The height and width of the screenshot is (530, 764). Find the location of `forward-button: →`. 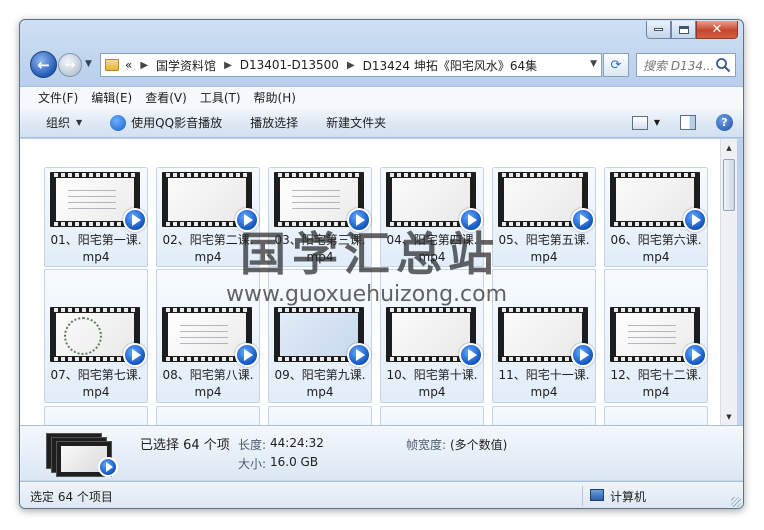

forward-button: → is located at coordinates (70, 65).